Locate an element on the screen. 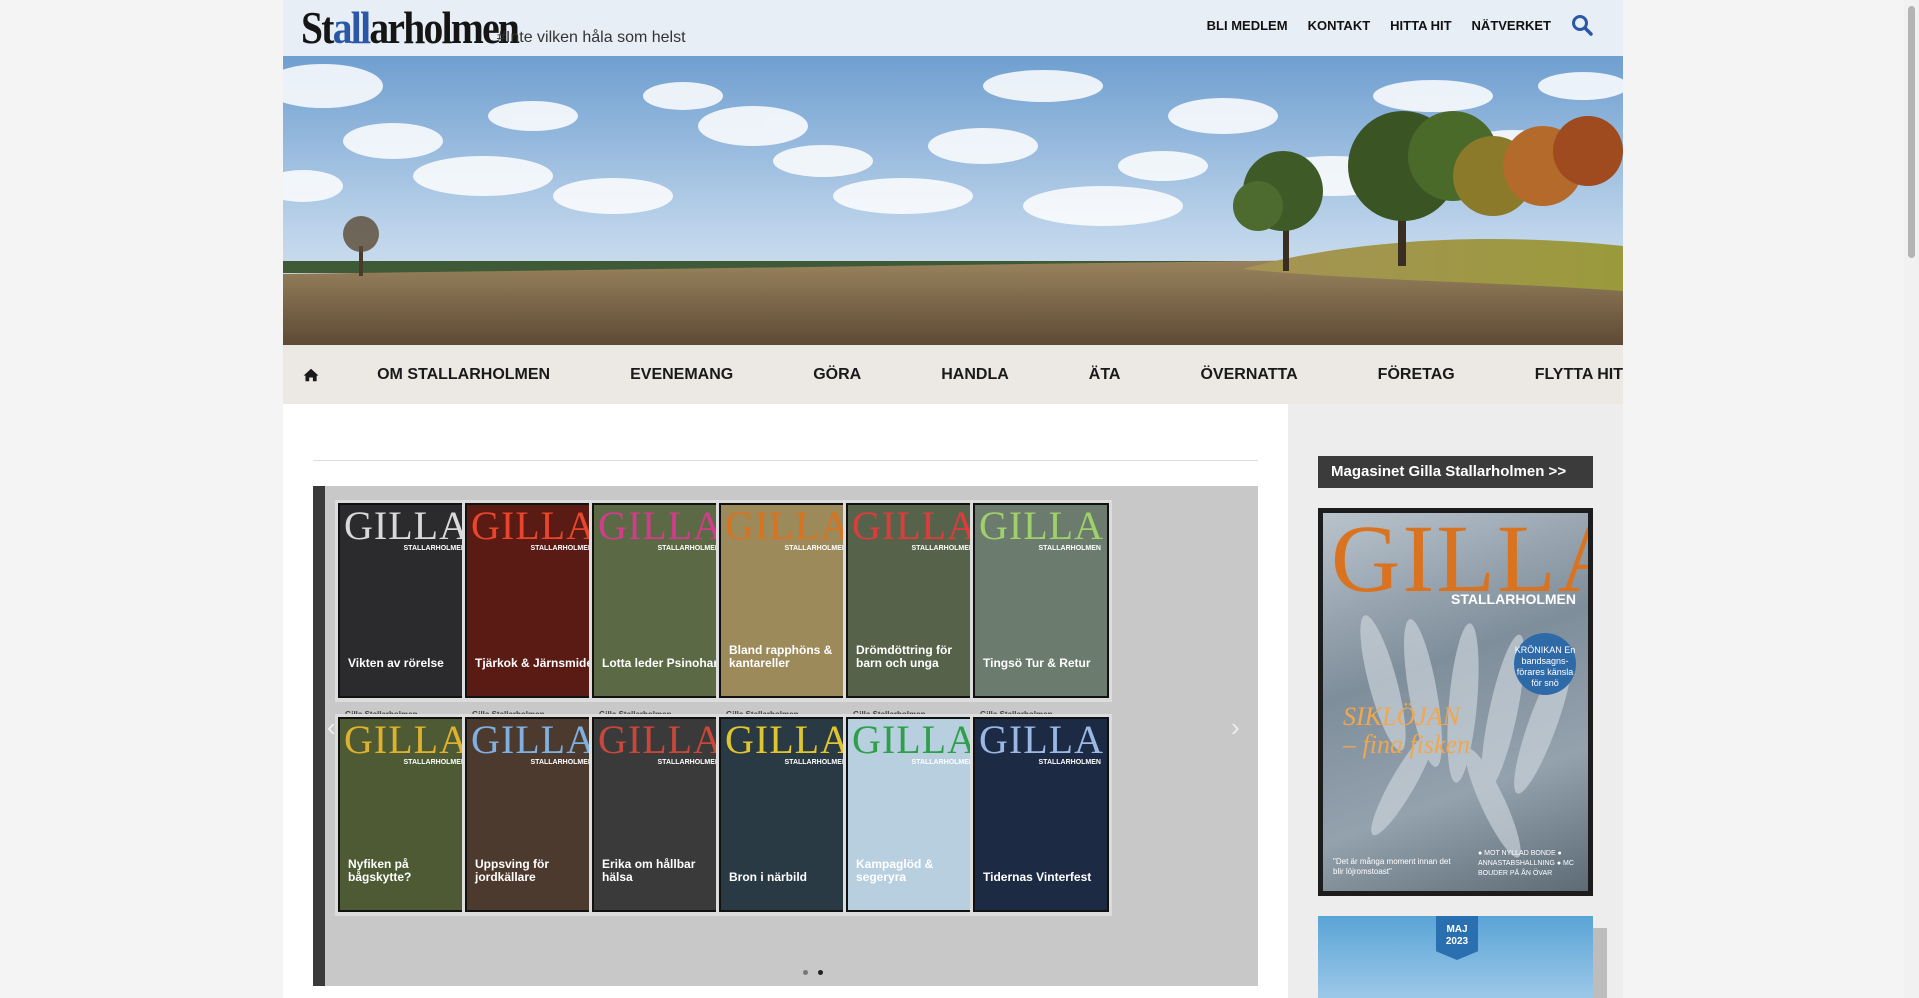 The image size is (1919, 998). cover-headline: Drömdöttring för barn och unga is located at coordinates (904, 656).